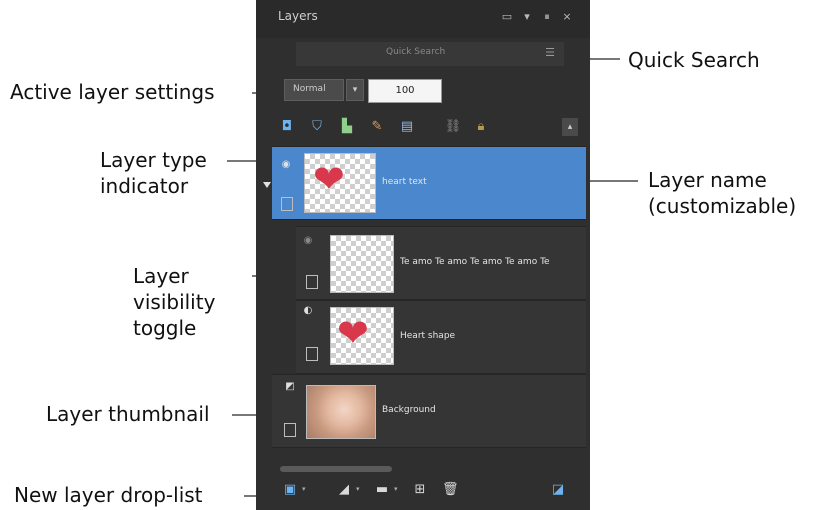 The height and width of the screenshot is (510, 817). I want to click on lock-icon: 🔒︎, so click(481, 127).